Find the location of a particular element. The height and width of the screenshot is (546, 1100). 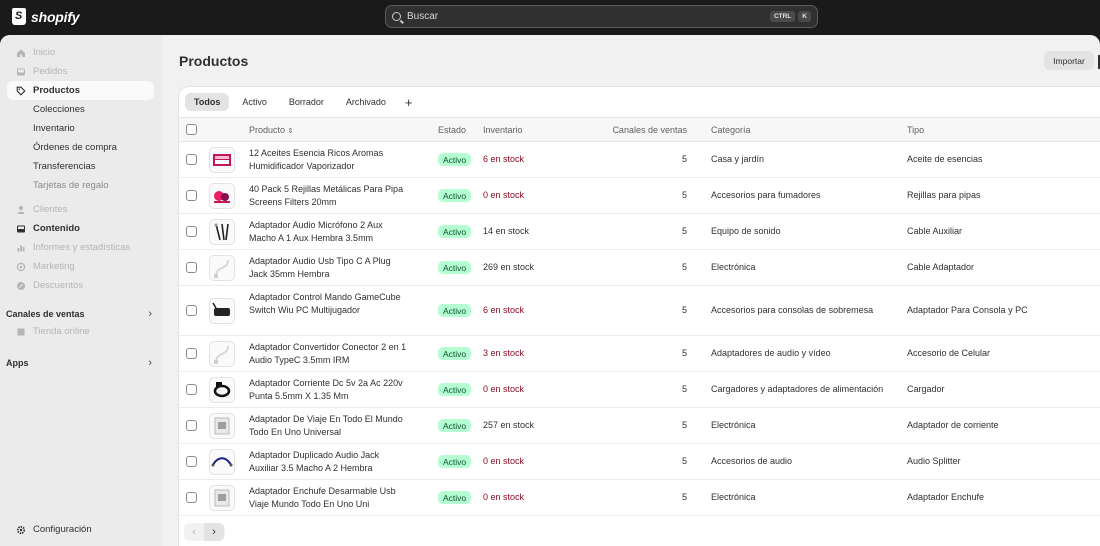

inventory-value: 6 en stock is located at coordinates (504, 310).